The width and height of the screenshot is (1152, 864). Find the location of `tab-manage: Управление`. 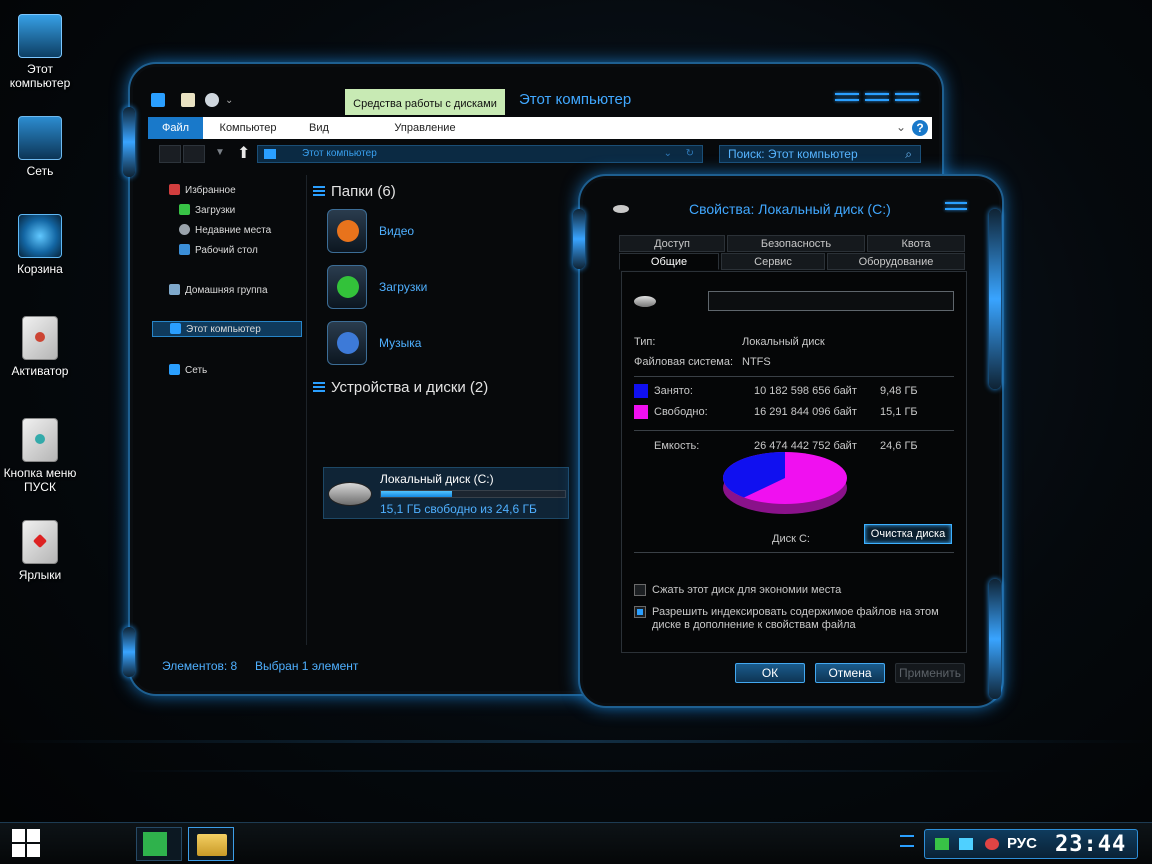

tab-manage: Управление is located at coordinates (425, 128).